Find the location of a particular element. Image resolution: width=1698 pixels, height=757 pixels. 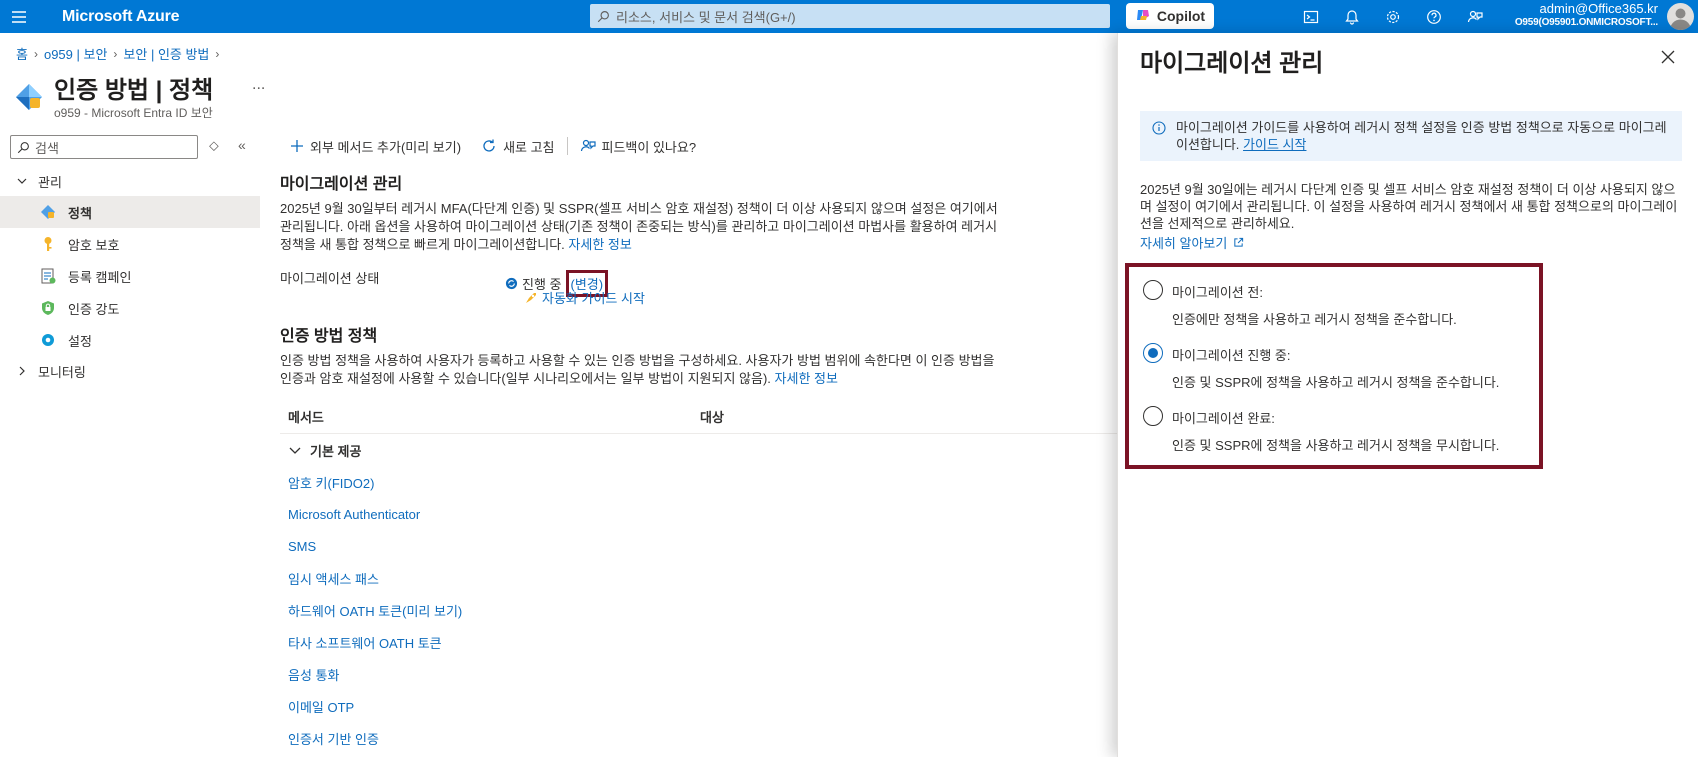

global-search-input: 리소스, 서비스 및 문서 검색(G+/) is located at coordinates (850, 16).